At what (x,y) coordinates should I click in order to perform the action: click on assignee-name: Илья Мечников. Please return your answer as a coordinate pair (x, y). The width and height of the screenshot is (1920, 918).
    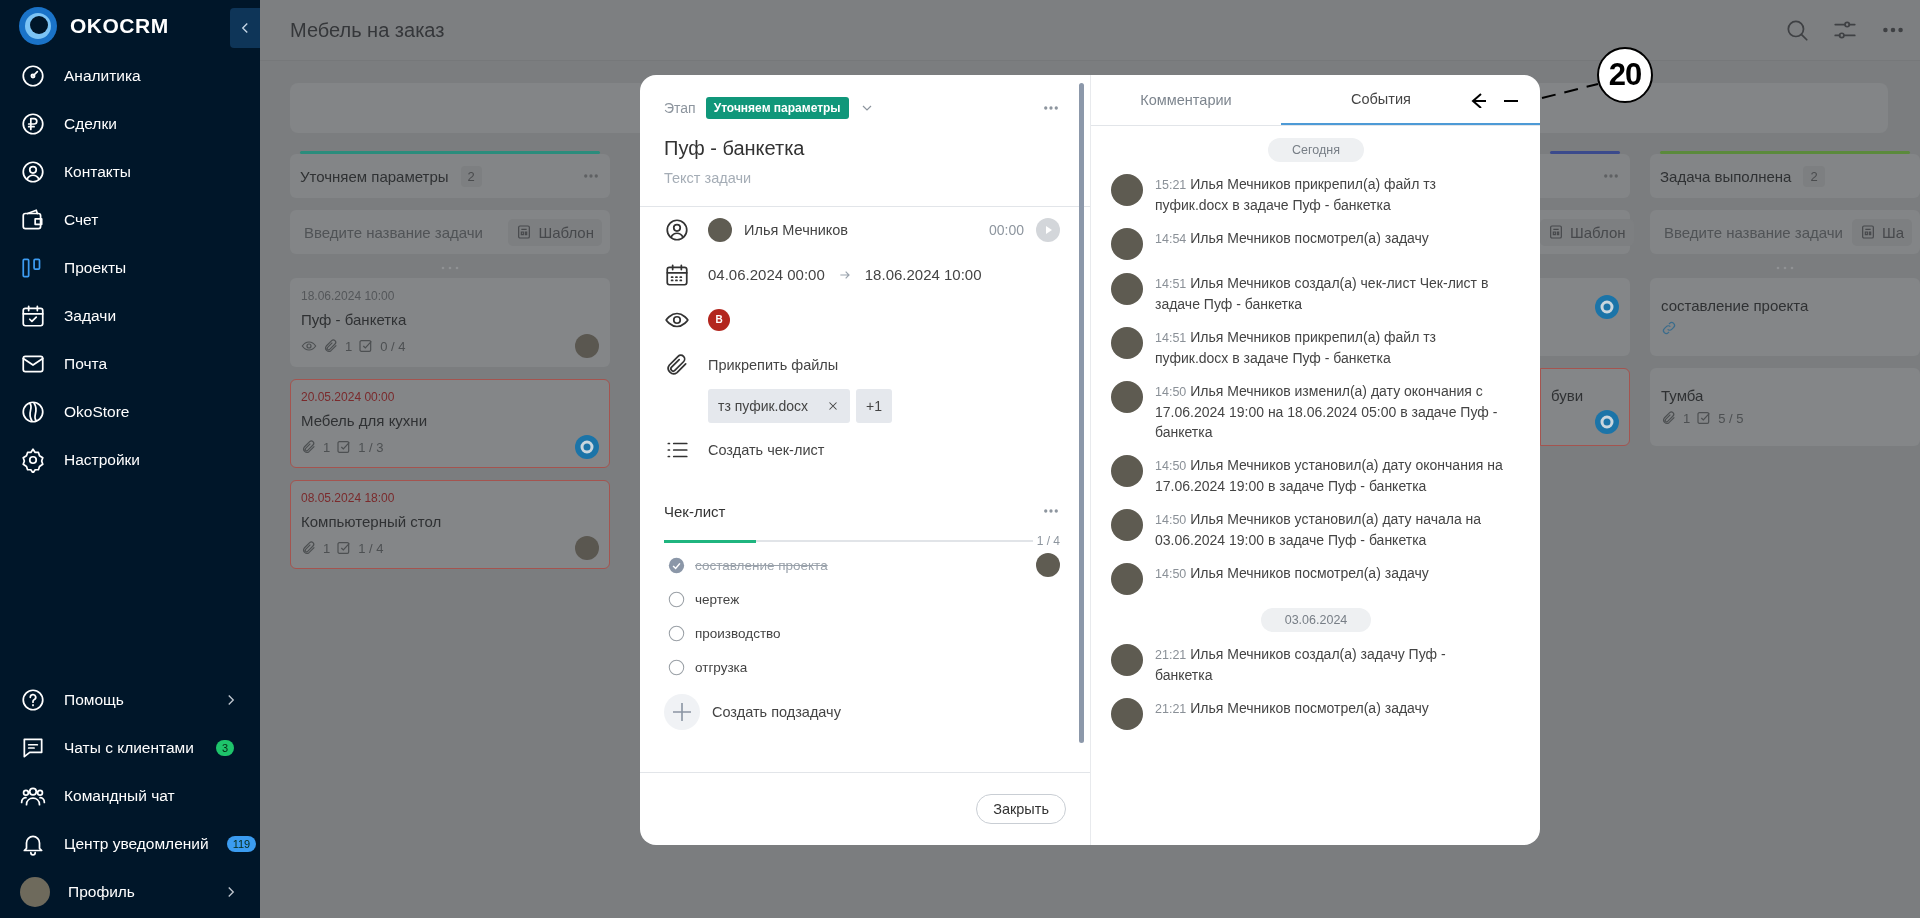
    Looking at the image, I should click on (796, 229).